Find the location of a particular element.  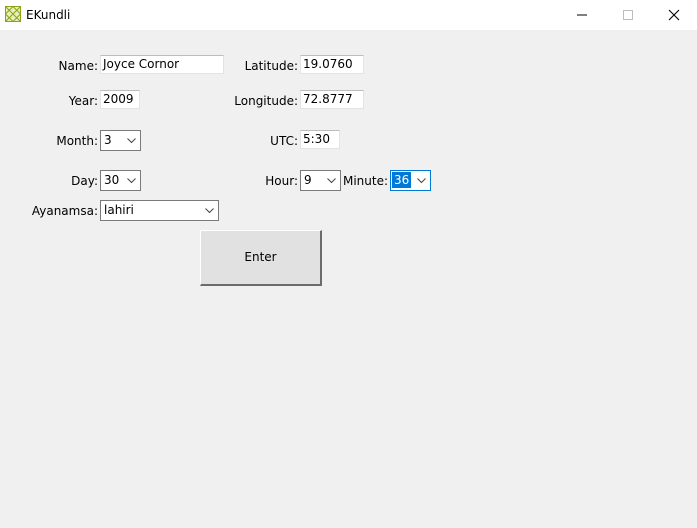

maximize-icon is located at coordinates (628, 15).